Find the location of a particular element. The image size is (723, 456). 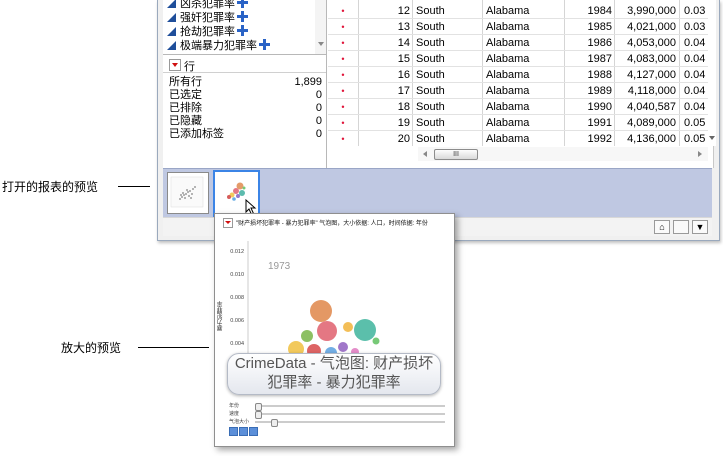

callout-enlarged: 放大的预览 is located at coordinates (91, 348).